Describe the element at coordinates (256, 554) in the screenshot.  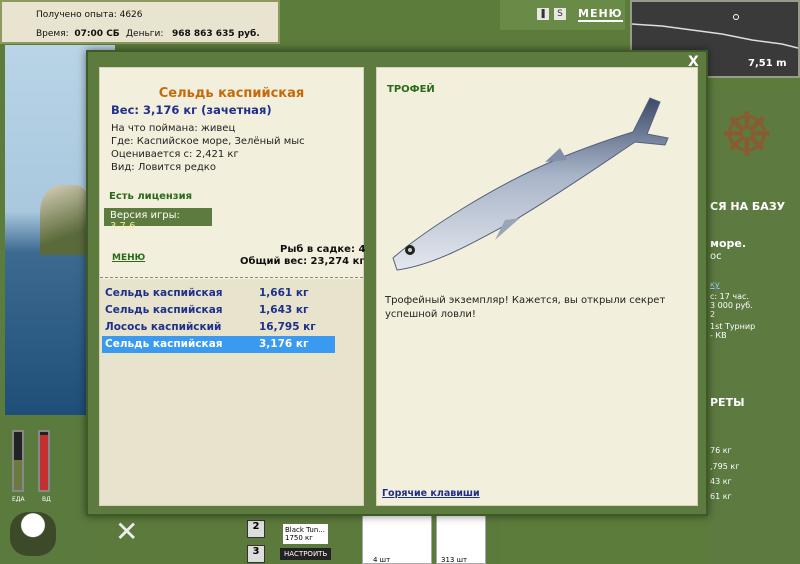
I see `slot-number: 3` at that location.